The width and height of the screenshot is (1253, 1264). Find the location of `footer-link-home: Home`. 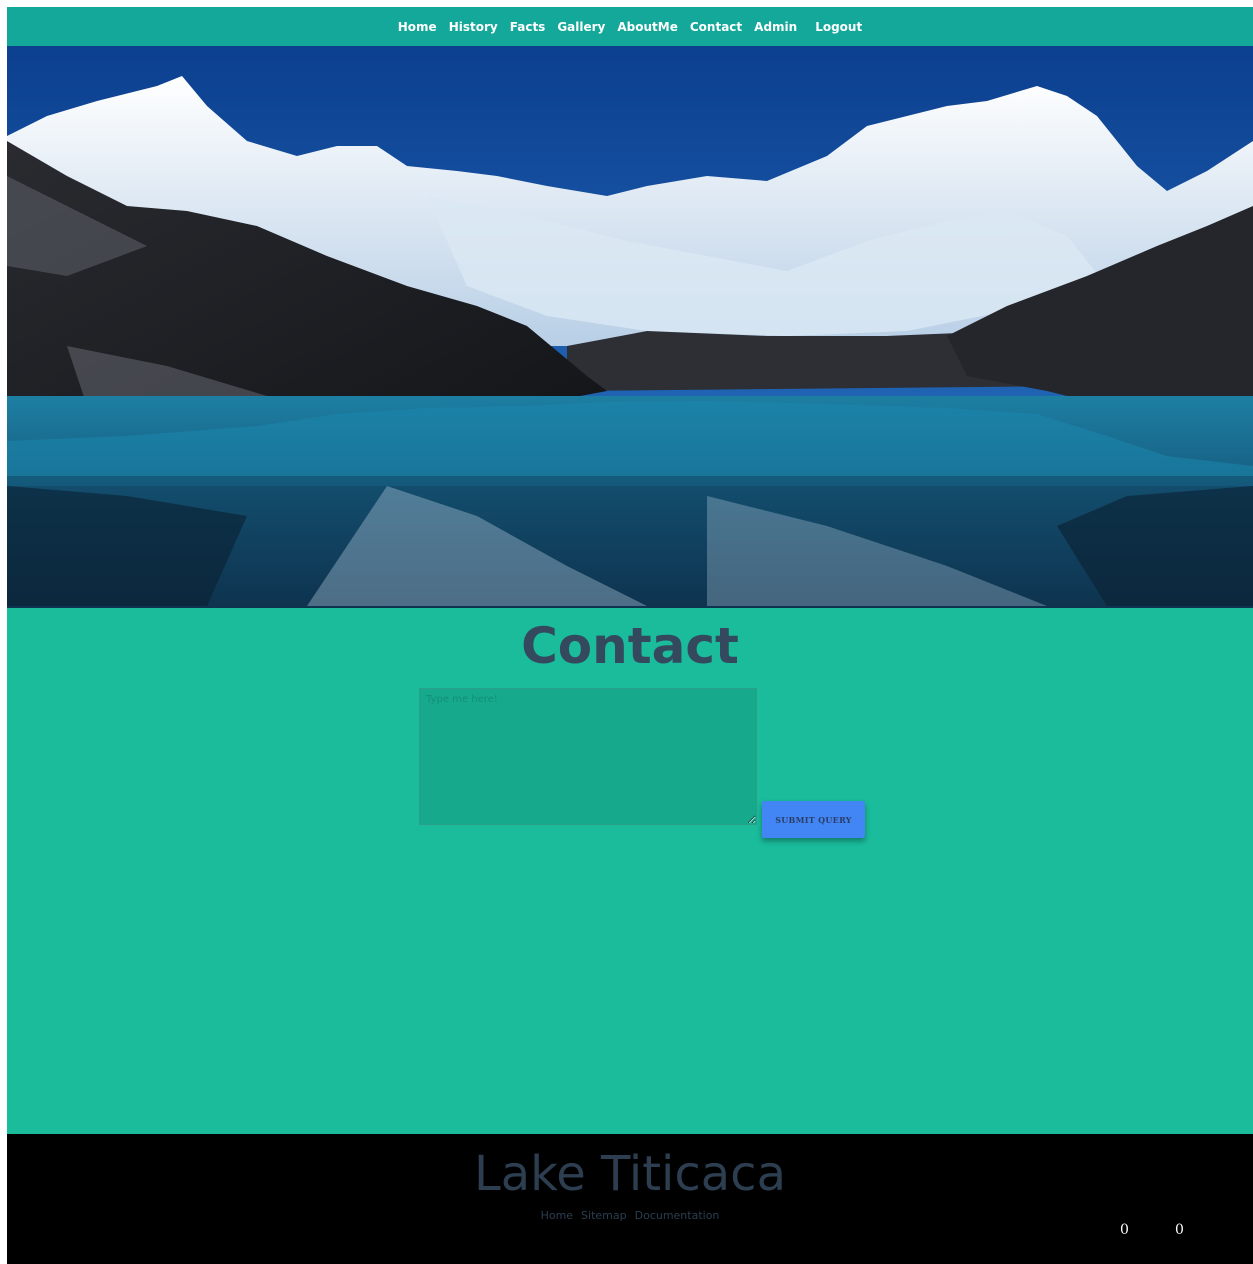

footer-link-home: Home is located at coordinates (557, 1215).